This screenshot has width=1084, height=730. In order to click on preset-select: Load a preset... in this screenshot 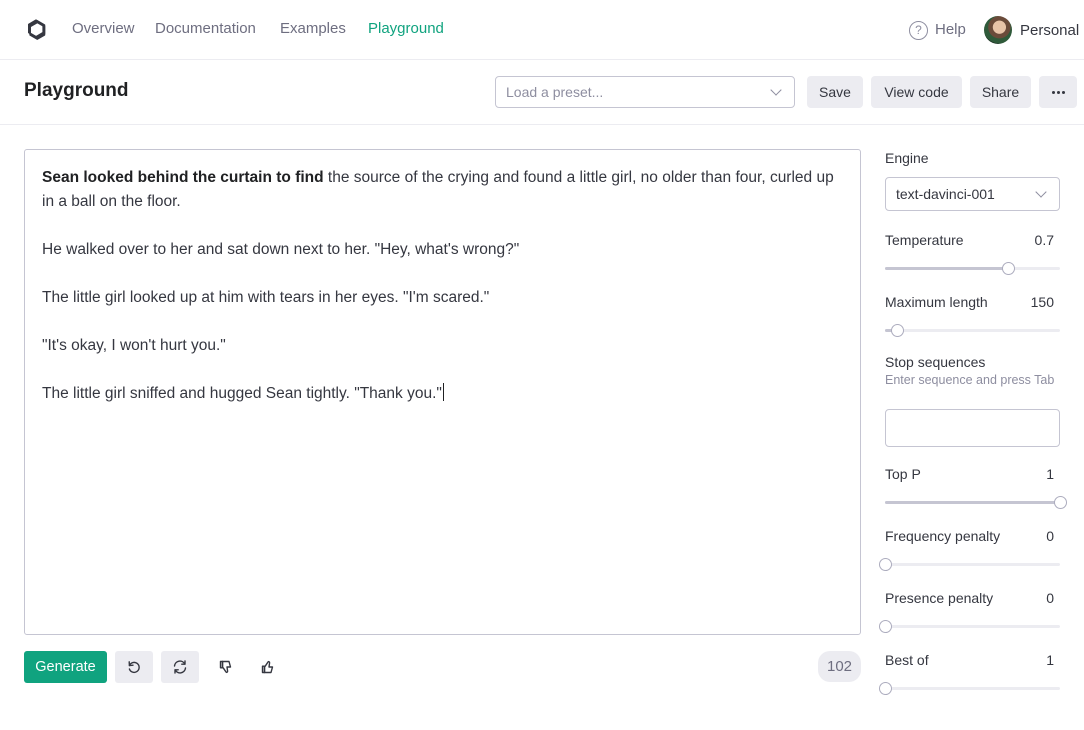, I will do `click(645, 92)`.